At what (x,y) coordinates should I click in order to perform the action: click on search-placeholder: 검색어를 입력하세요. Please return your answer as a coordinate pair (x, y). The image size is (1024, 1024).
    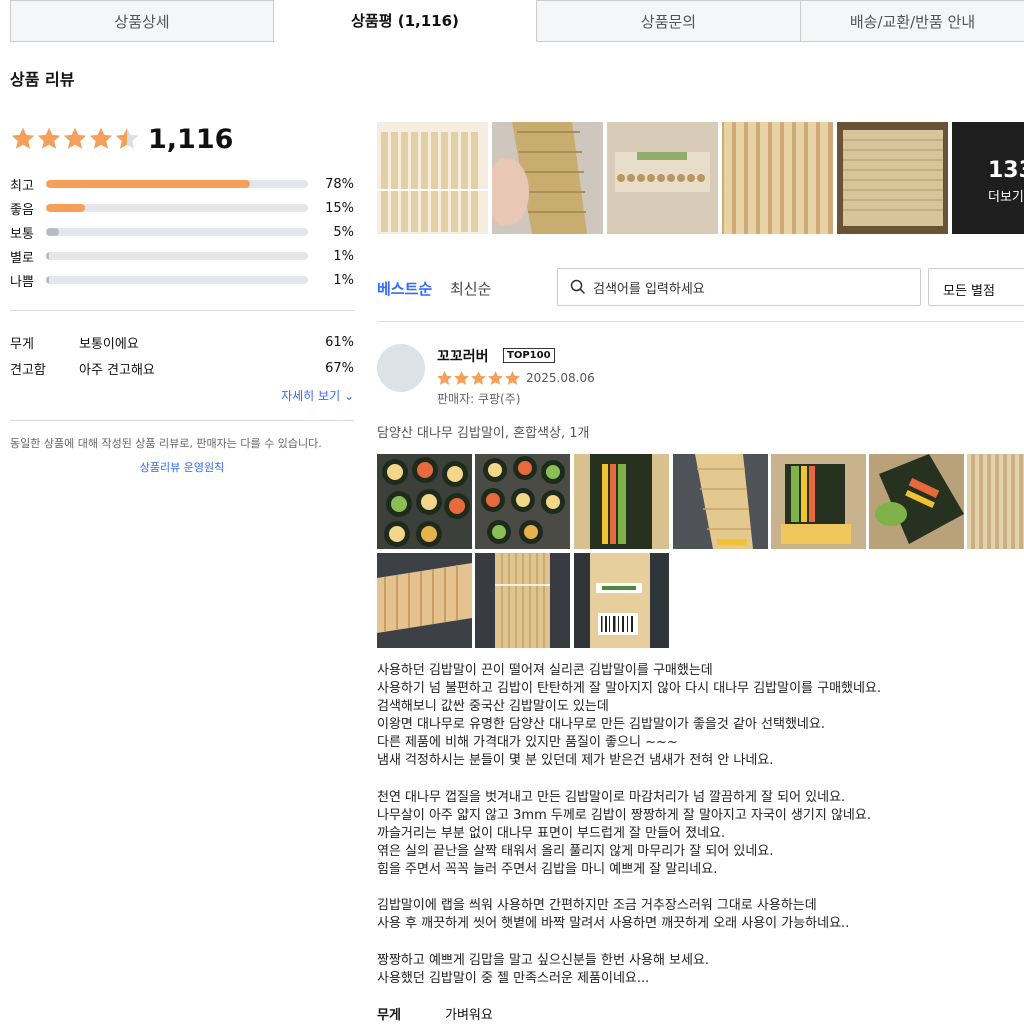
    Looking at the image, I should click on (649, 289).